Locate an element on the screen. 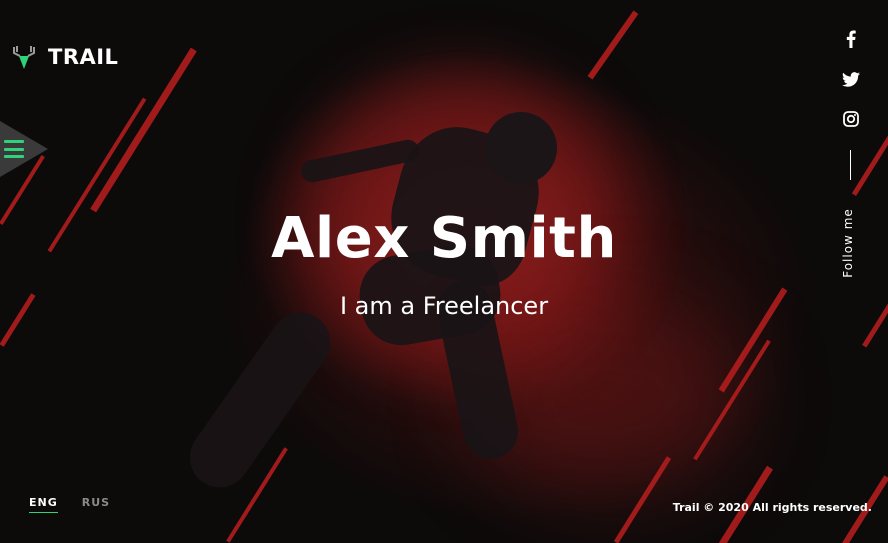 This screenshot has height=543, width=888. brand-logo: TRAIL is located at coordinates (64, 57).